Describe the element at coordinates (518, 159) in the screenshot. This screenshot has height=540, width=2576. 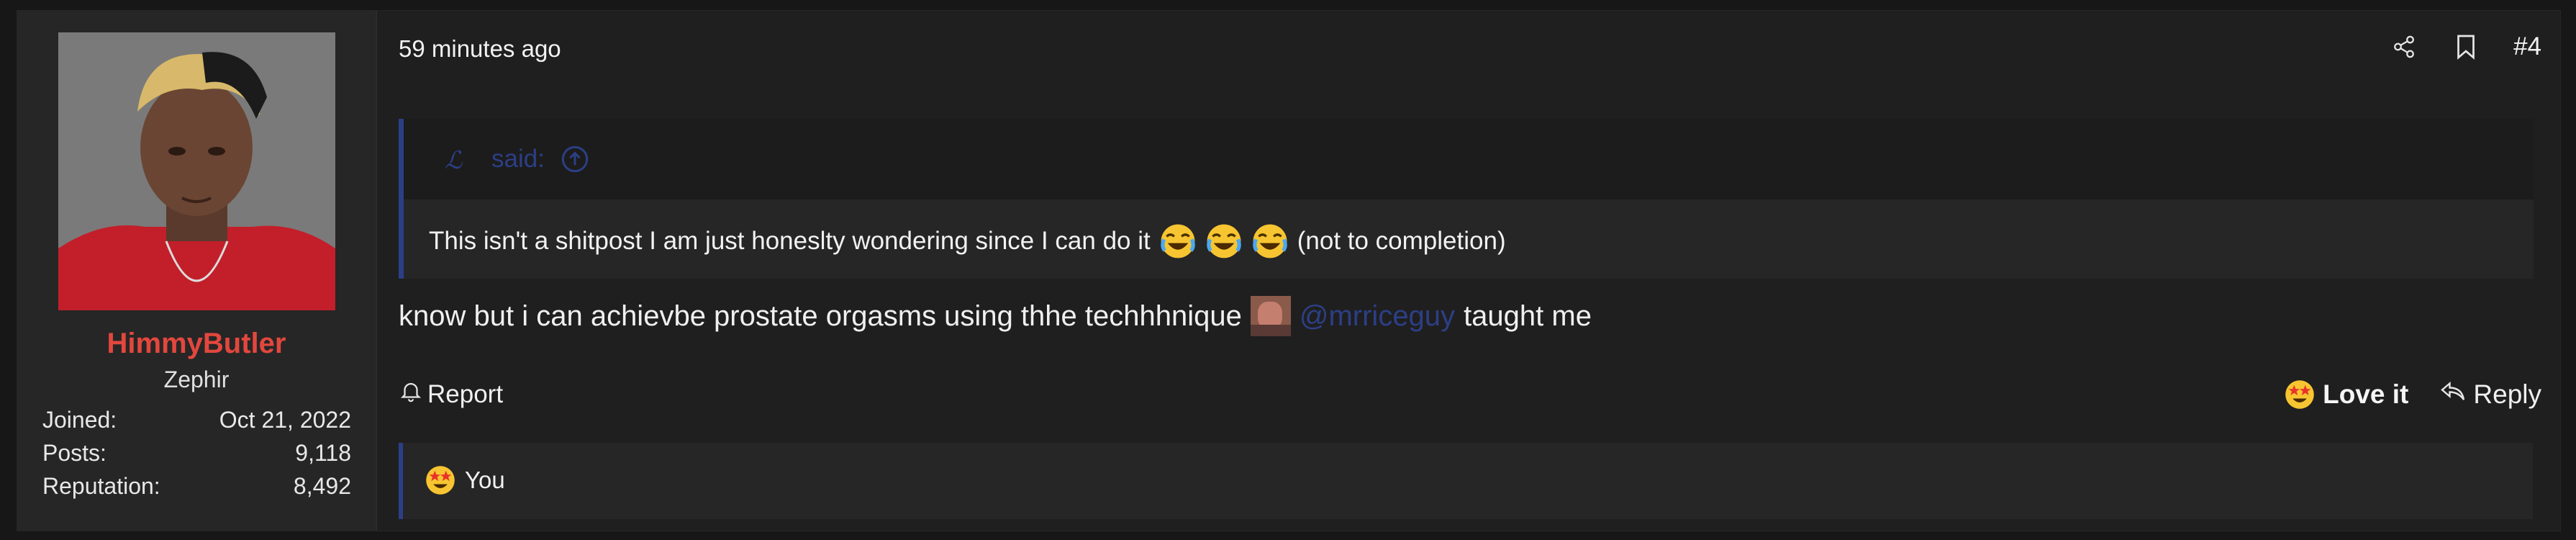
I see `quote-said-label: said:` at that location.